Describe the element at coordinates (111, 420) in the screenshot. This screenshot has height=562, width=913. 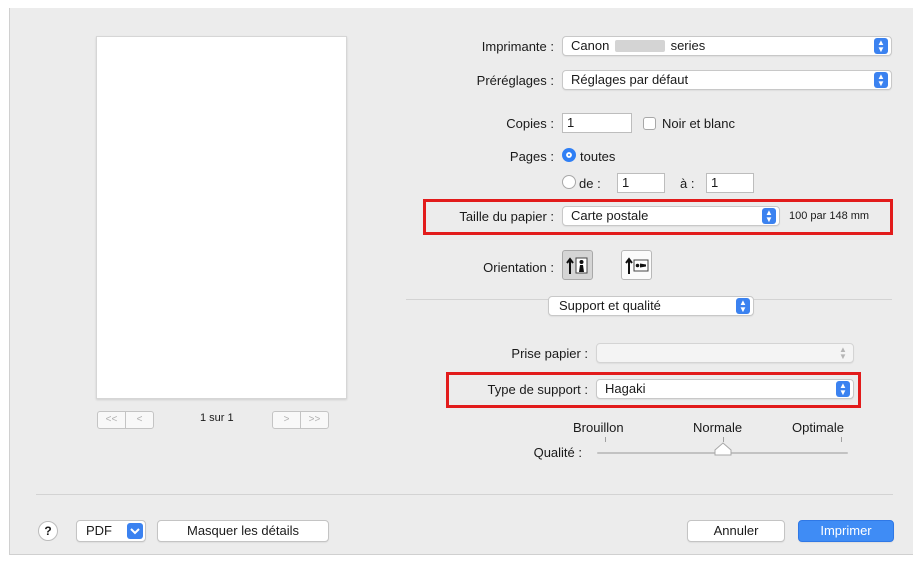
I see `first-page-button: <<` at that location.